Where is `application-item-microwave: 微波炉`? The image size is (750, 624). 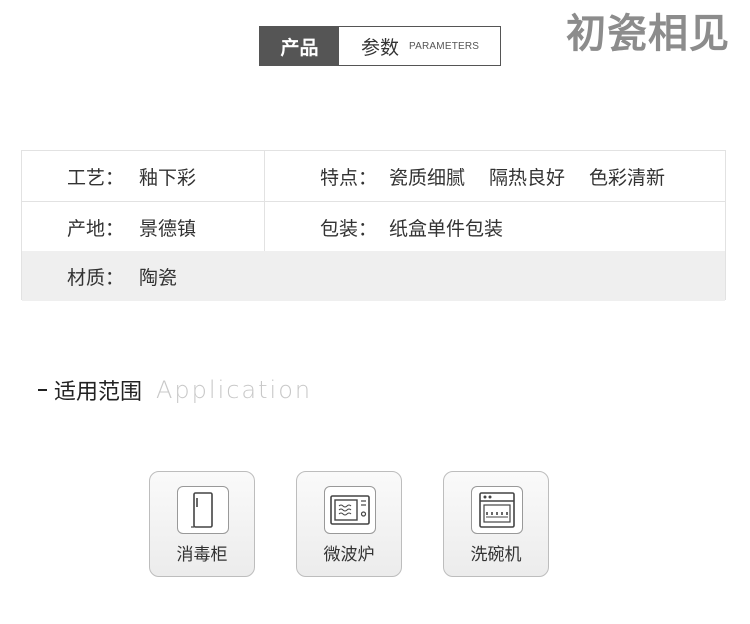 application-item-microwave: 微波炉 is located at coordinates (349, 524).